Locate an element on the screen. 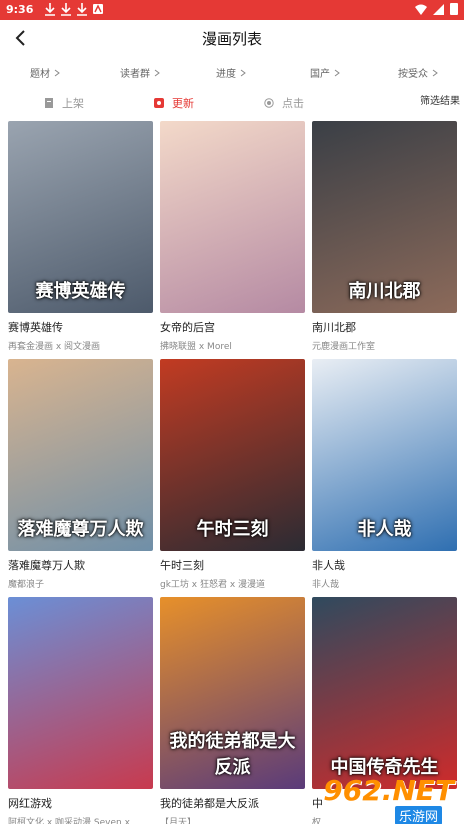 Image resolution: width=464 pixels, height=824 pixels. comic-card: 南川北郡 南川北郡 元鹿漫画工作室 is located at coordinates (384, 236).